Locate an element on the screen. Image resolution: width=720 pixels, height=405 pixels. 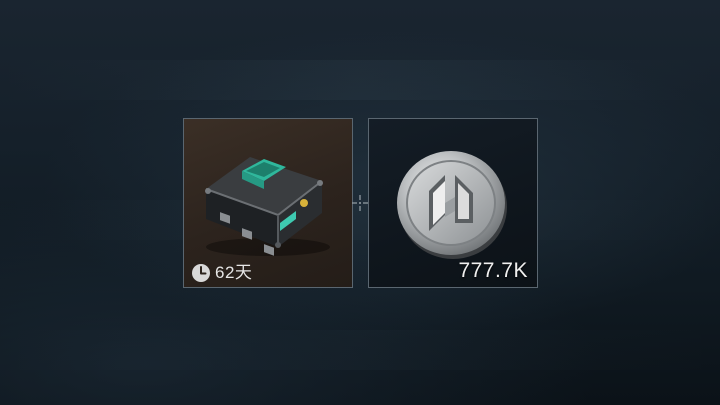
crosshair-icon is located at coordinates (360, 203).